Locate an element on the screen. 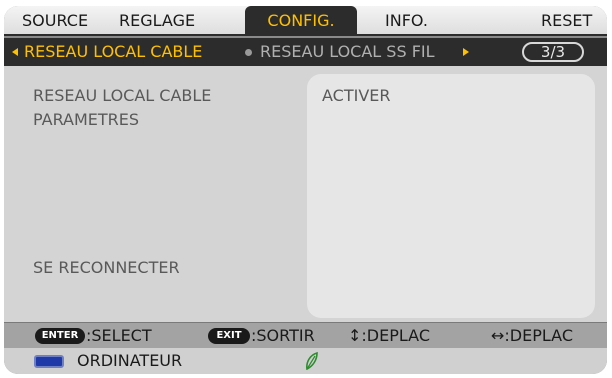  source-bar: ORDINATEUR is located at coordinates (305, 361).